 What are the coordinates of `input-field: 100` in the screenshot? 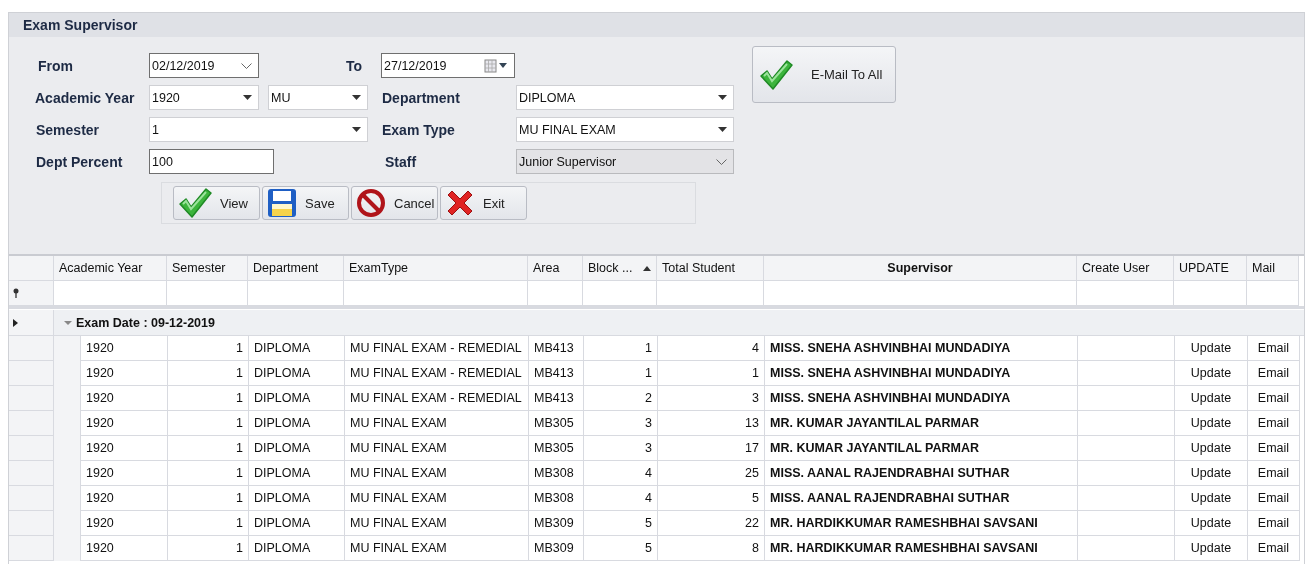 It's located at (211, 161).